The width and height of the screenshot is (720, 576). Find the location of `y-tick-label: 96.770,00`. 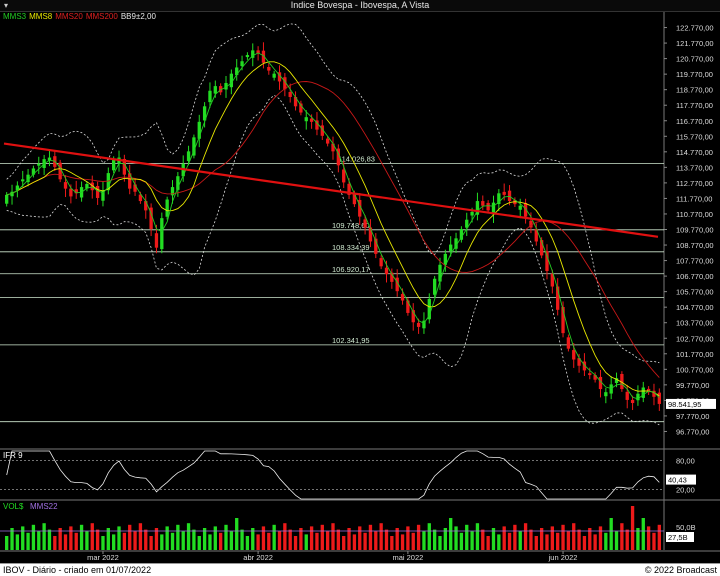

y-tick-label: 96.770,00 is located at coordinates (692, 431).